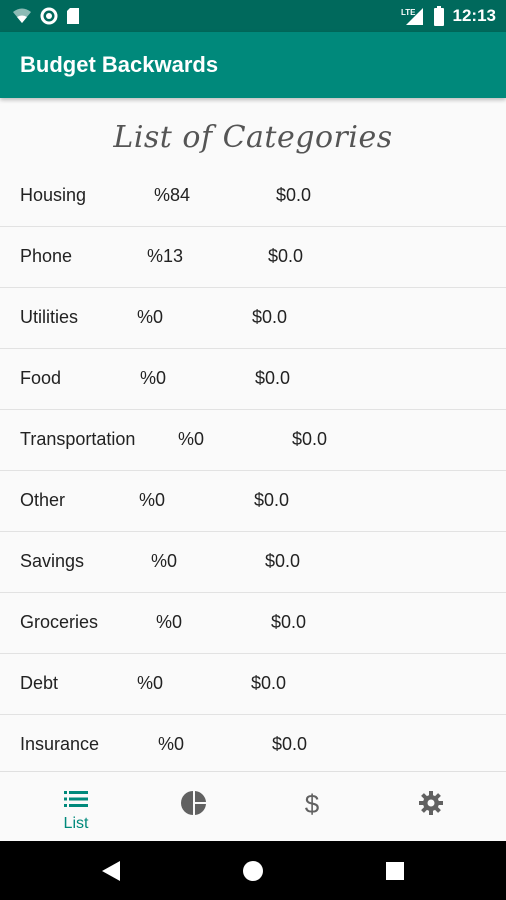 The image size is (506, 900). Describe the element at coordinates (76, 823) in the screenshot. I see `nav-label-list: List` at that location.